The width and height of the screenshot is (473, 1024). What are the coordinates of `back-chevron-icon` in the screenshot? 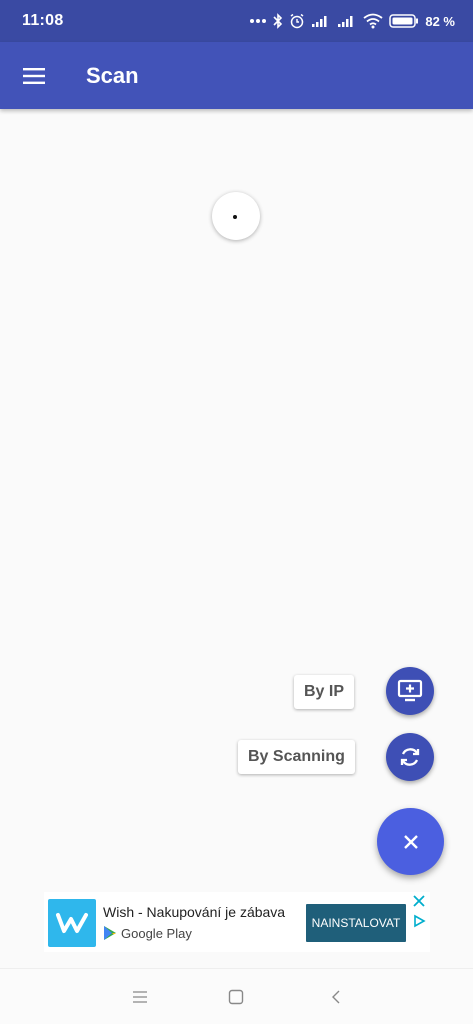 It's located at (336, 997).